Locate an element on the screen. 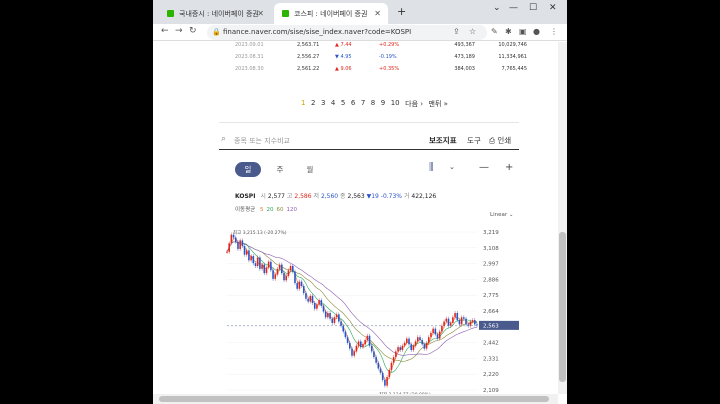 The height and width of the screenshot is (404, 720). close-label: 종 is located at coordinates (343, 196).